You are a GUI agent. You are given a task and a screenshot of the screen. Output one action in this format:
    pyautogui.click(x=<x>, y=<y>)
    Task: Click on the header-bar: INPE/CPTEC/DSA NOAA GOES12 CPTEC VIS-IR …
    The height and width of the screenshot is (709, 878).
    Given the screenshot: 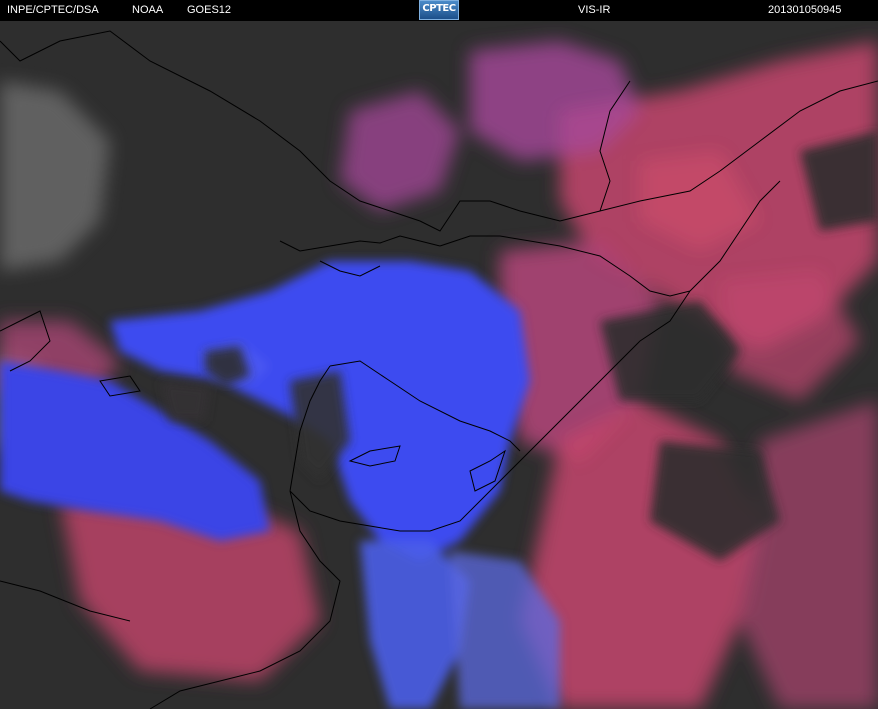 What is the action you would take?
    pyautogui.click(x=439, y=10)
    